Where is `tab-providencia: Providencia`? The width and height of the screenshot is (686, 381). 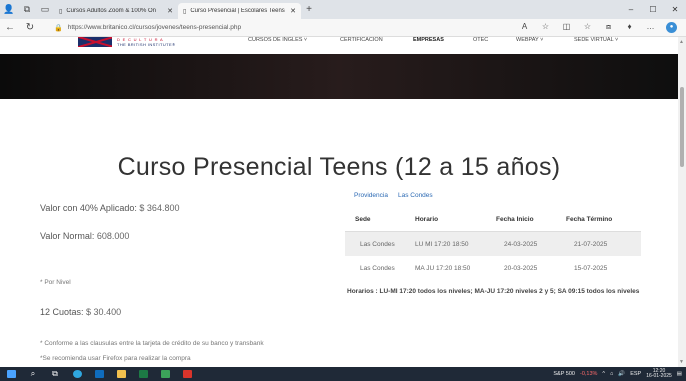 tab-providencia: Providencia is located at coordinates (371, 195).